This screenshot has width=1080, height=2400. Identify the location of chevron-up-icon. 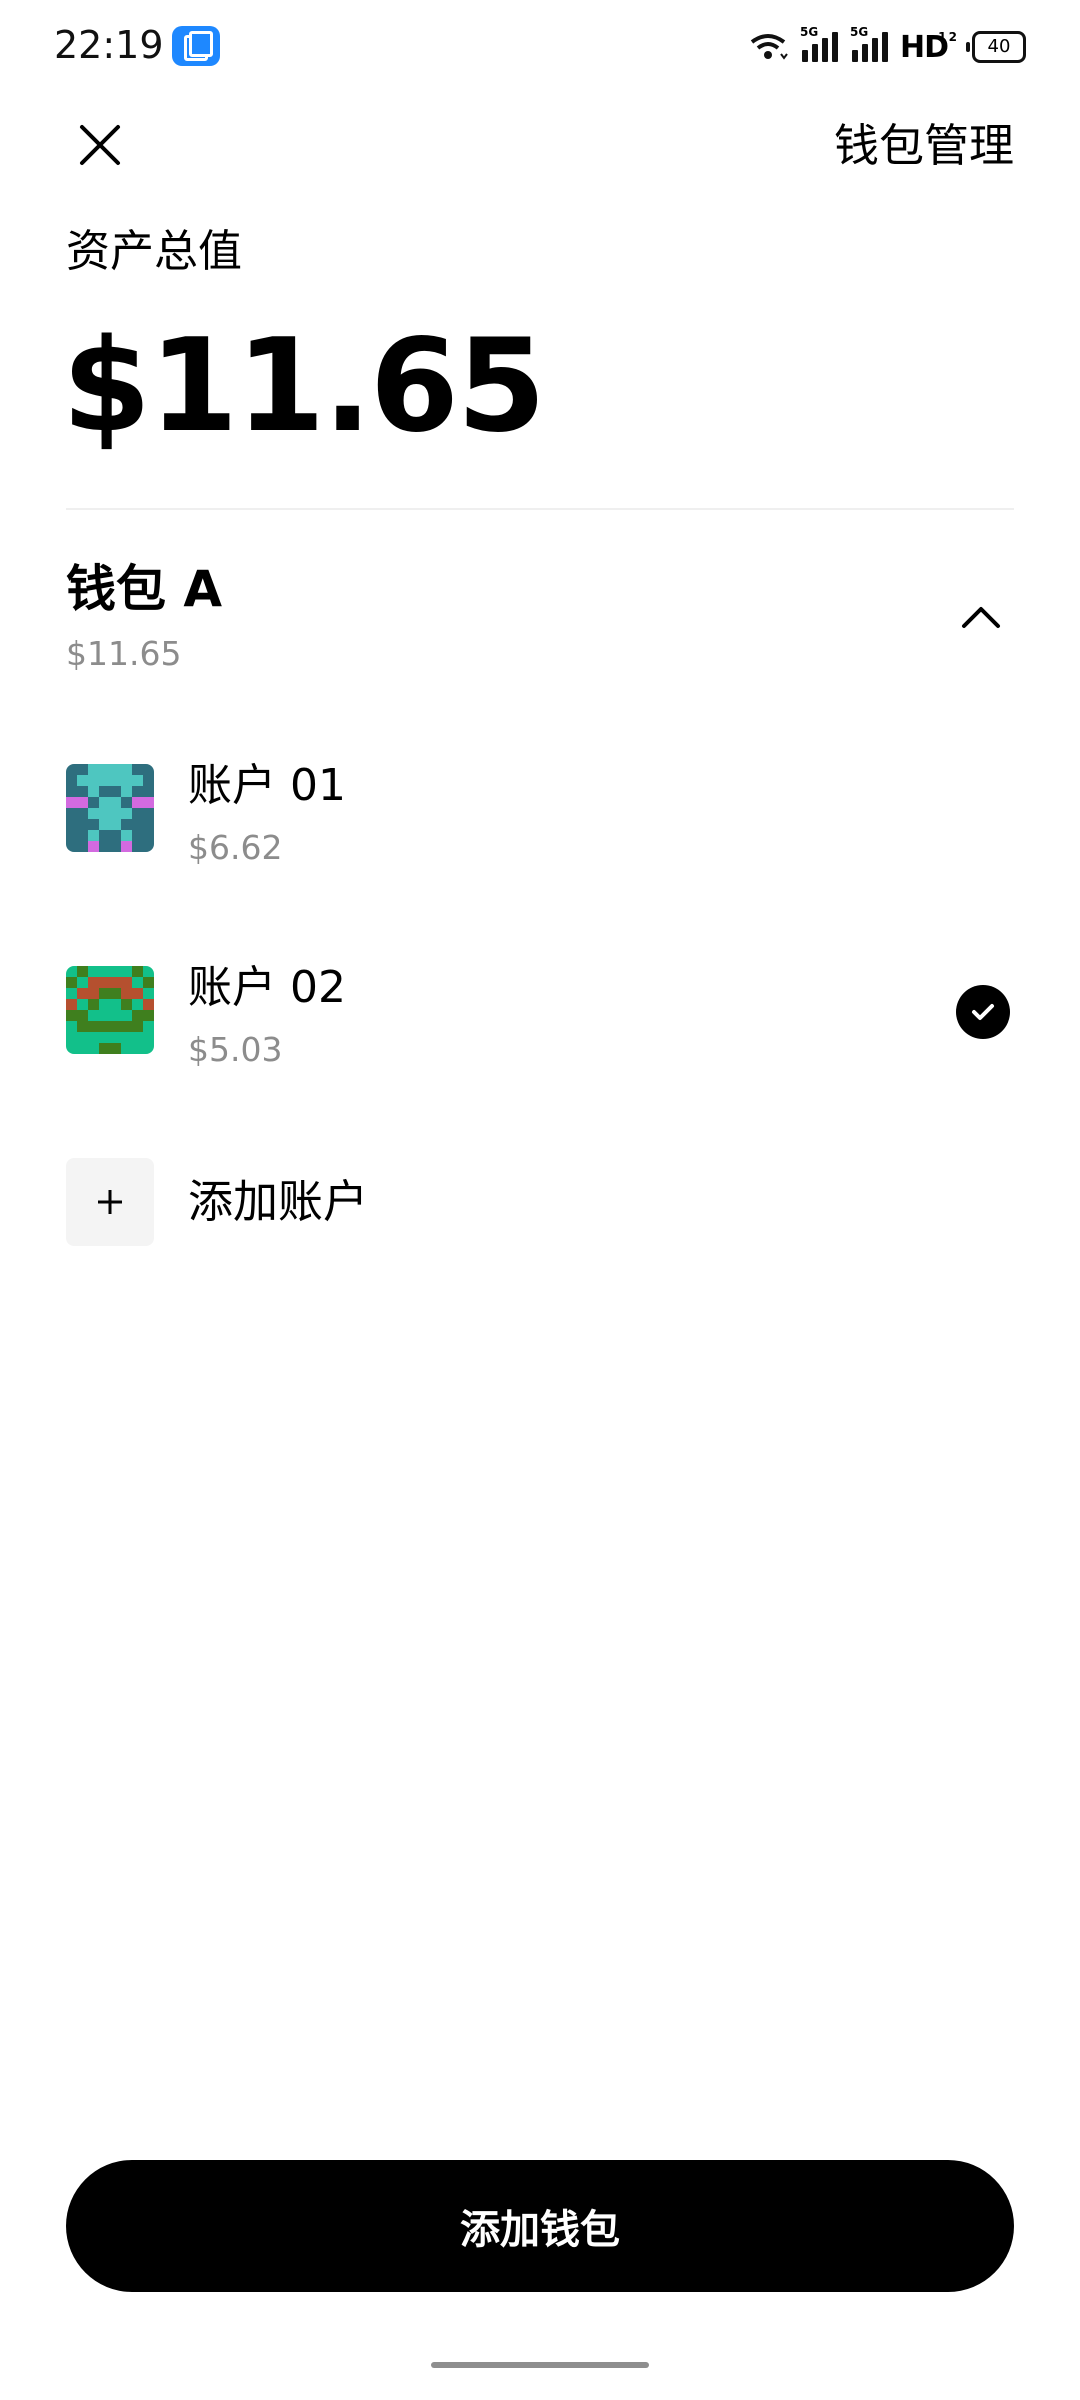
(981, 617).